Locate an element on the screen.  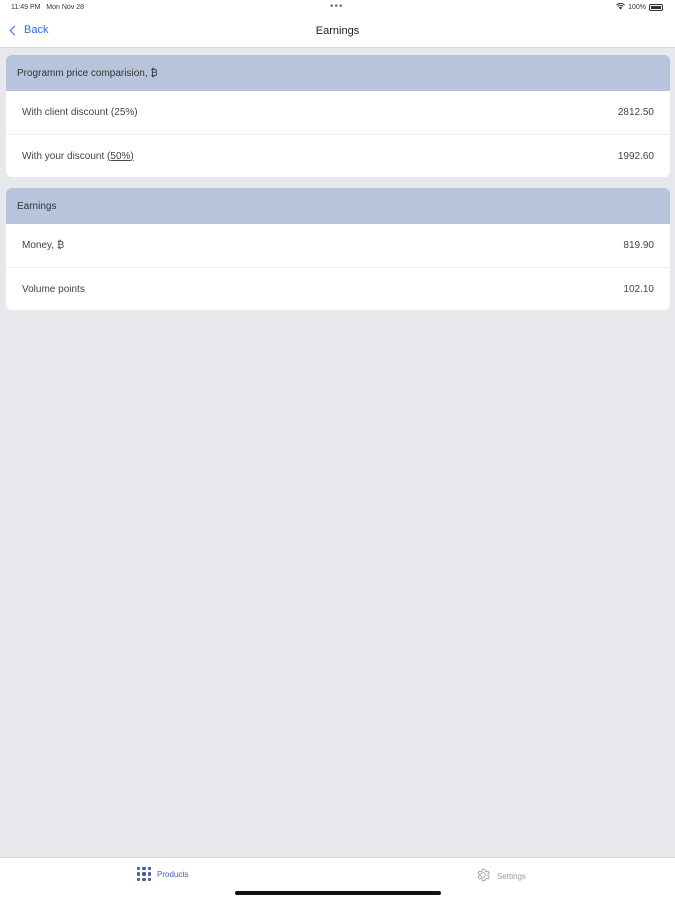
volume-points-row: Volume points 102.10 is located at coordinates (338, 288).